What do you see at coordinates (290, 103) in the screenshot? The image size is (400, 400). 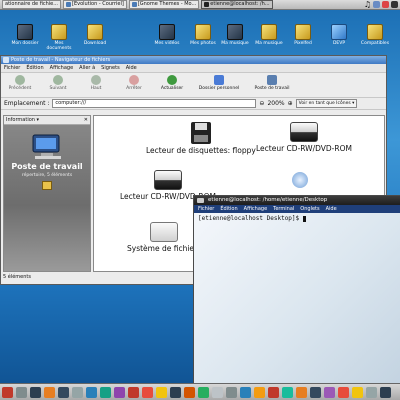 I see `zoom-in-icon: ⊕` at bounding box center [290, 103].